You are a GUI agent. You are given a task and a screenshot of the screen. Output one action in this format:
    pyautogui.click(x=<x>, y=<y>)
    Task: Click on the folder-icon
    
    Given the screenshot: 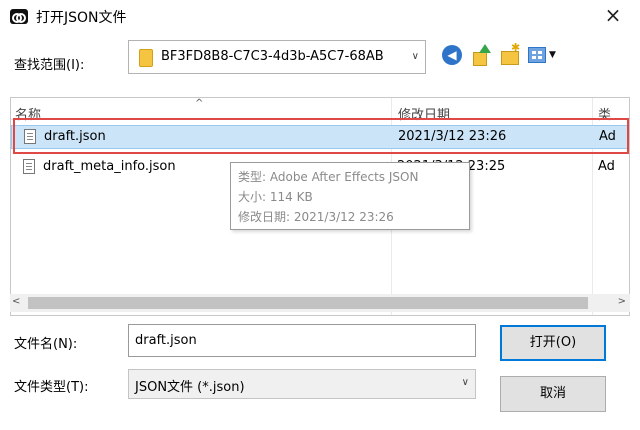 What is the action you would take?
    pyautogui.click(x=146, y=58)
    